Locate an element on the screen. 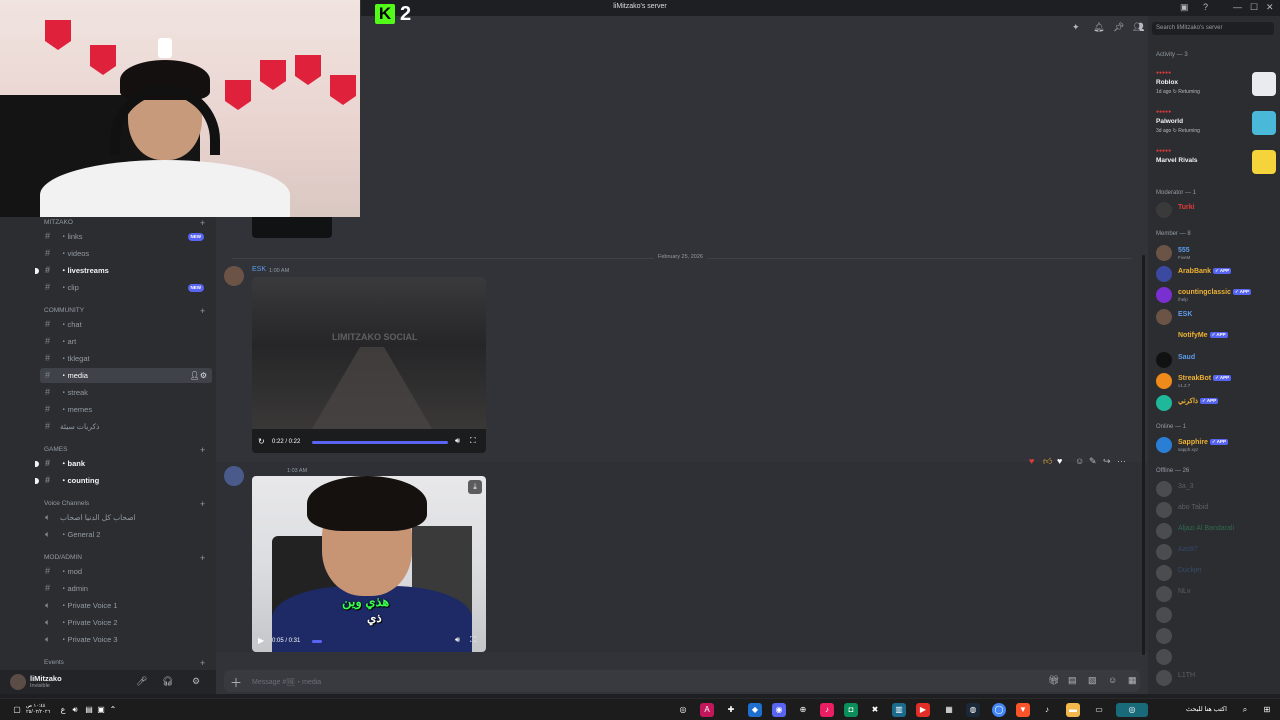 This screenshot has height=720, width=1280. voice-channel-private-3: 🔈︎ ・Private Voice 3 is located at coordinates (126, 639).